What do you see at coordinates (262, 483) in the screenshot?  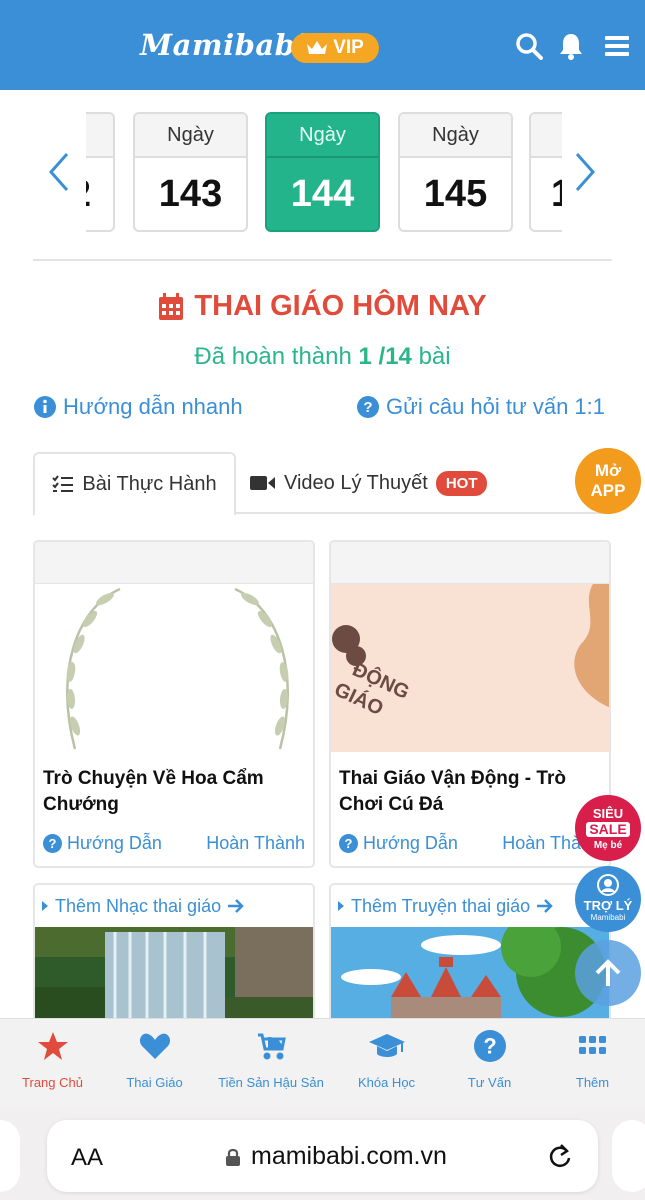 I see `video-camera-icon` at bounding box center [262, 483].